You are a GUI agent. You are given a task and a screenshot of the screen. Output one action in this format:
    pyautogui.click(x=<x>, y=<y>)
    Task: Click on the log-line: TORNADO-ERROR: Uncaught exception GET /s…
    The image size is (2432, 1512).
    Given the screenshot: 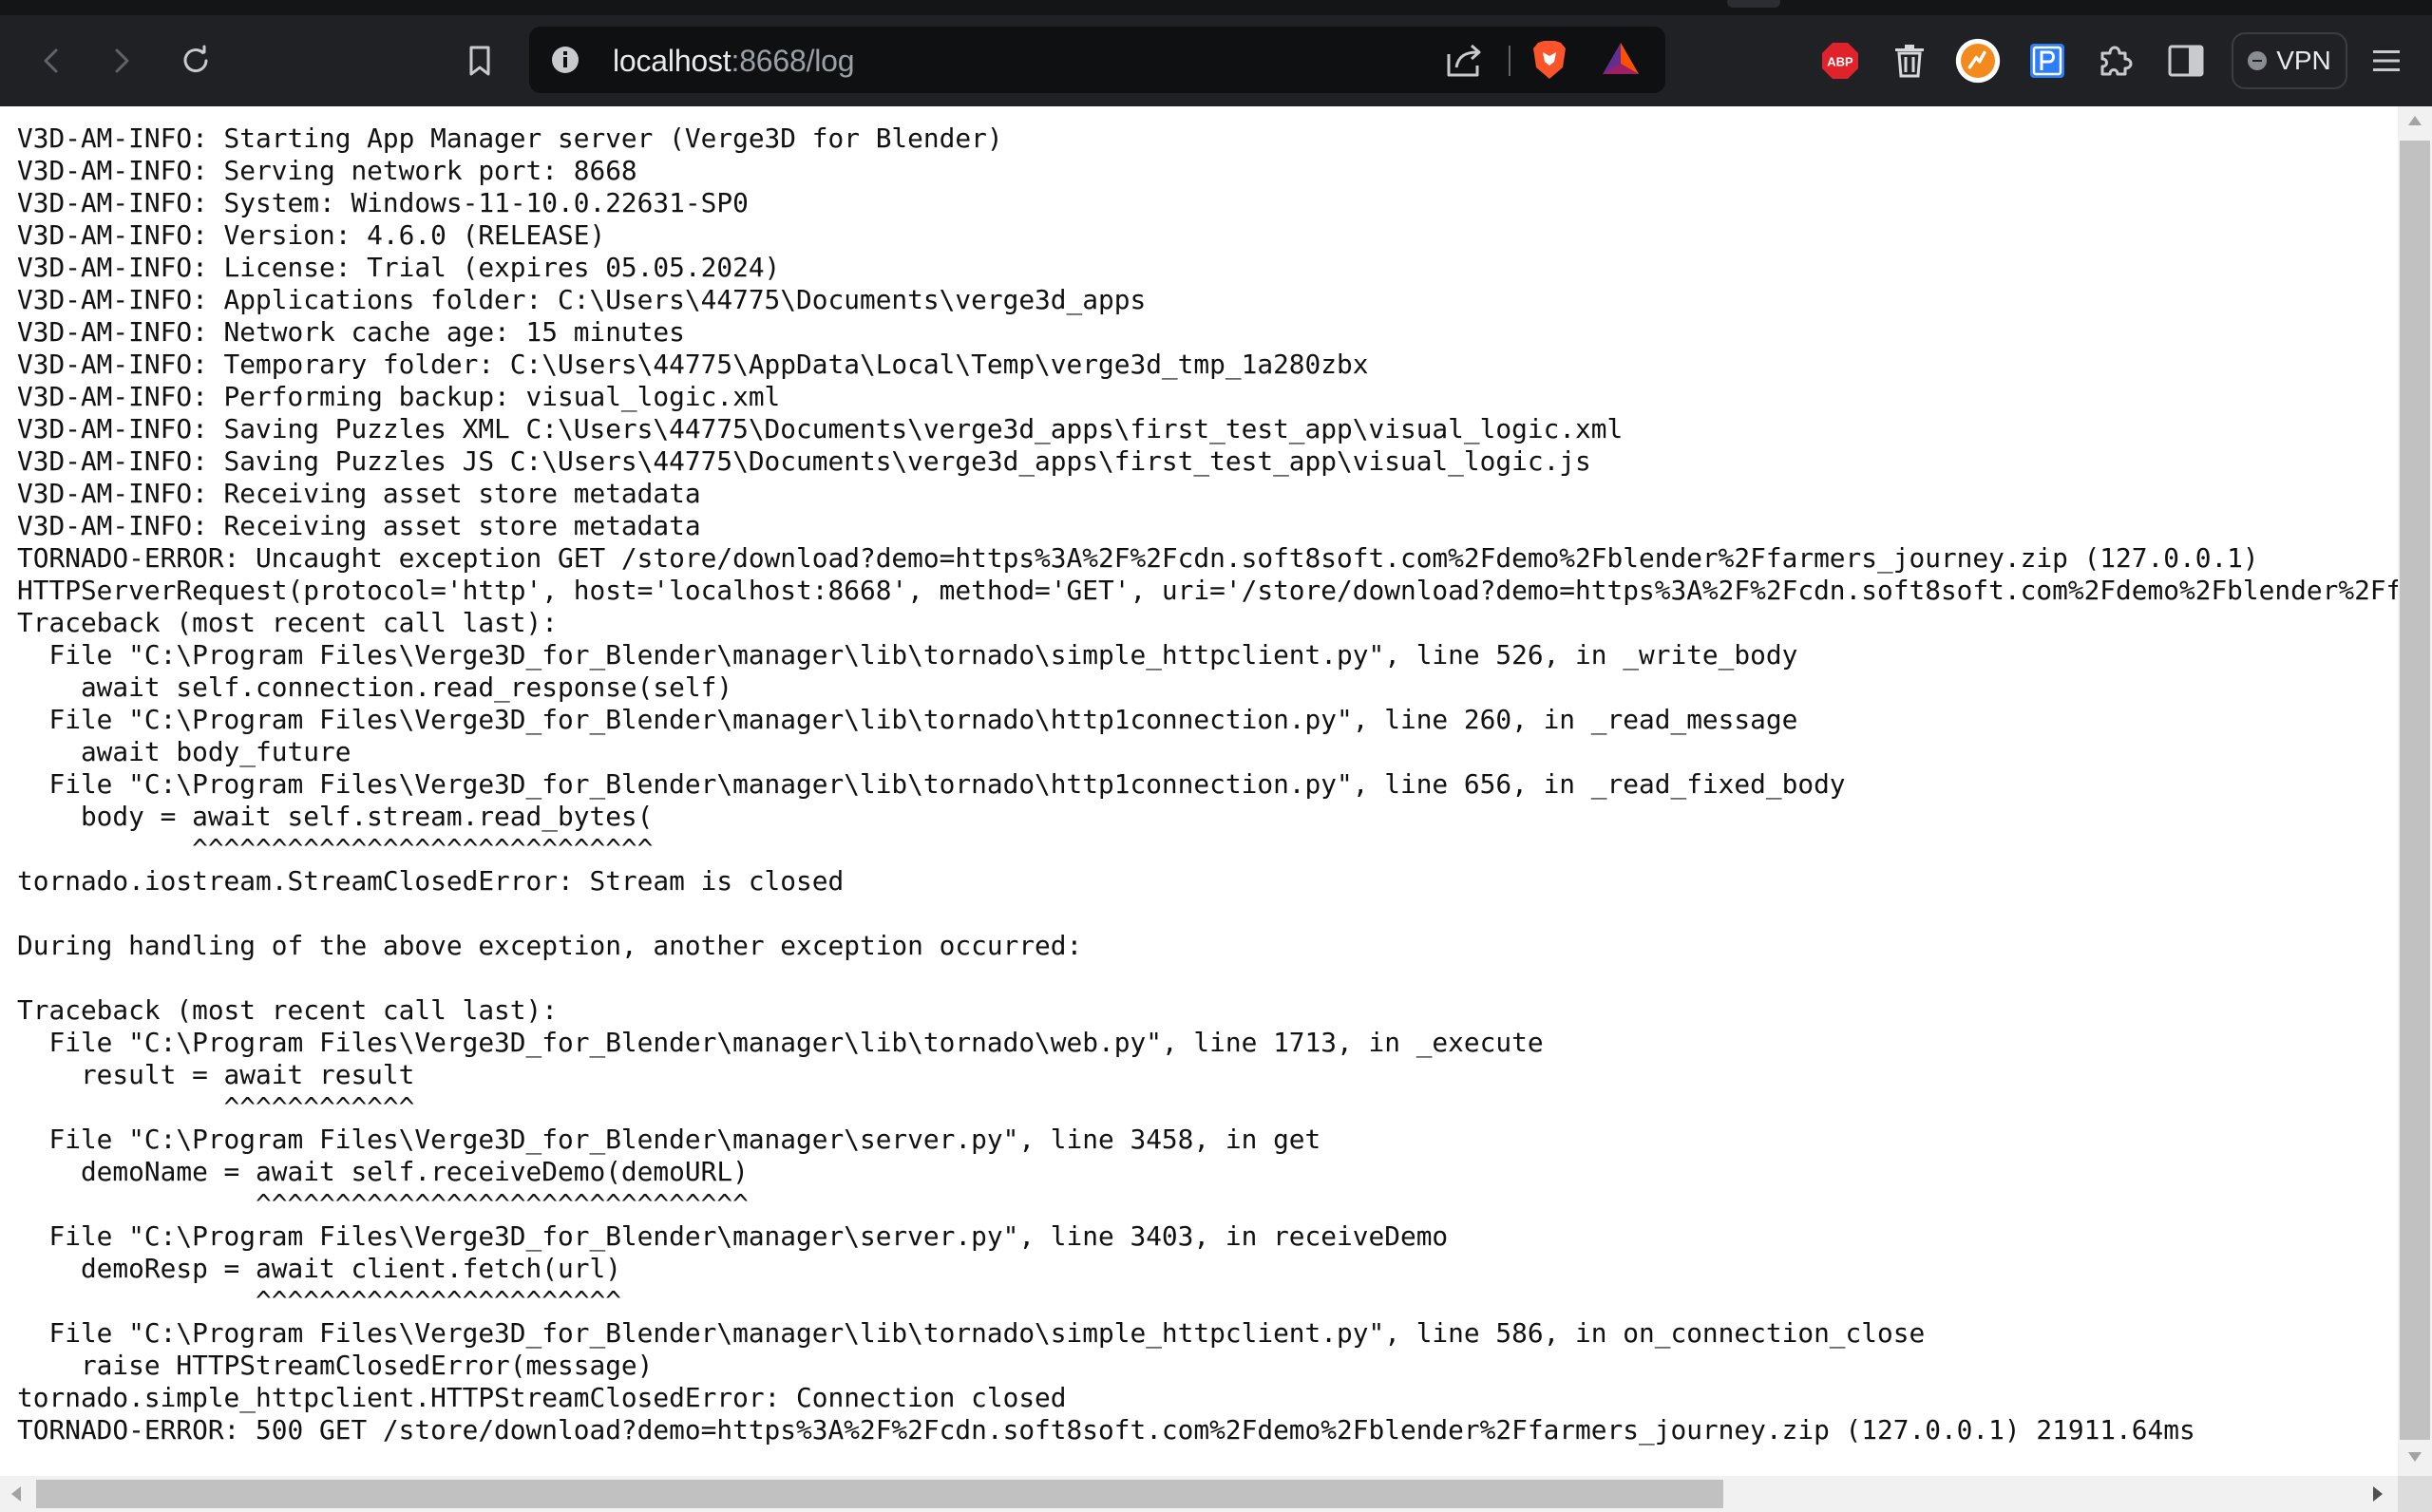 What is the action you would take?
    pyautogui.click(x=1138, y=558)
    